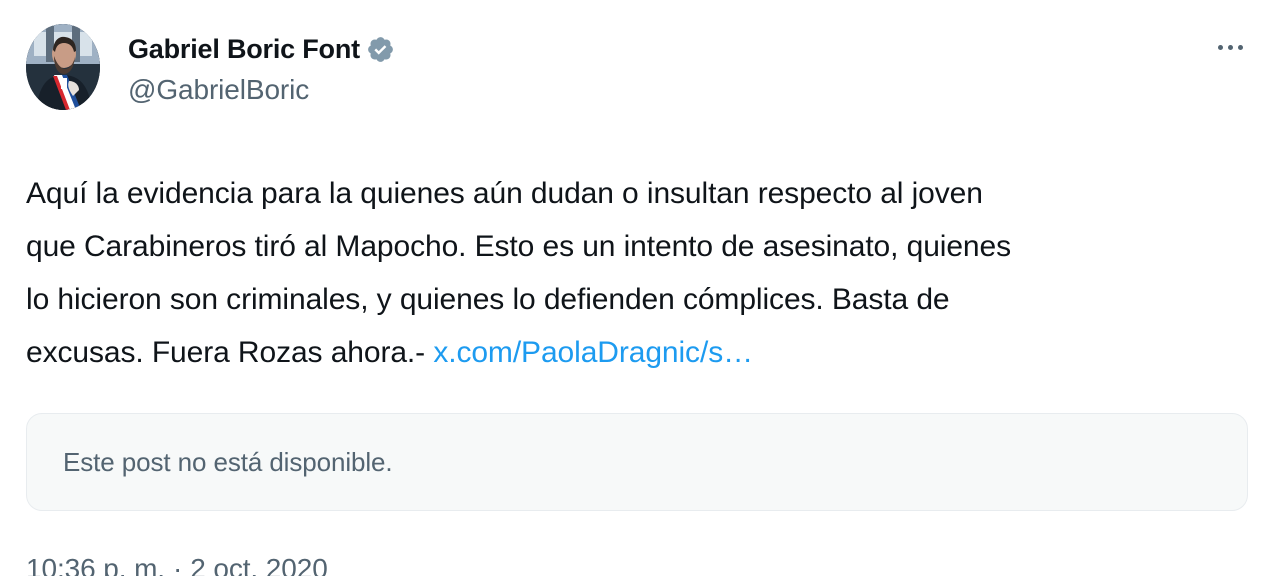  I want to click on more-options-button, so click(1230, 47).